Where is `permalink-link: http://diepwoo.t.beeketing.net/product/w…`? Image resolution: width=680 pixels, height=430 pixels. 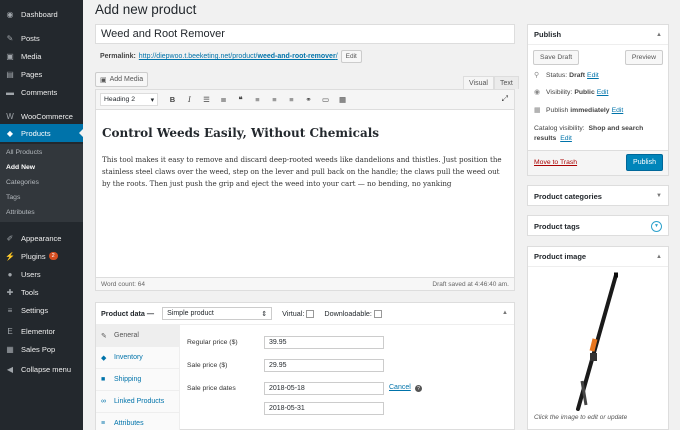
permalink-link: http://diepwoo.t.beeketing.net/product/w… is located at coordinates (238, 56).